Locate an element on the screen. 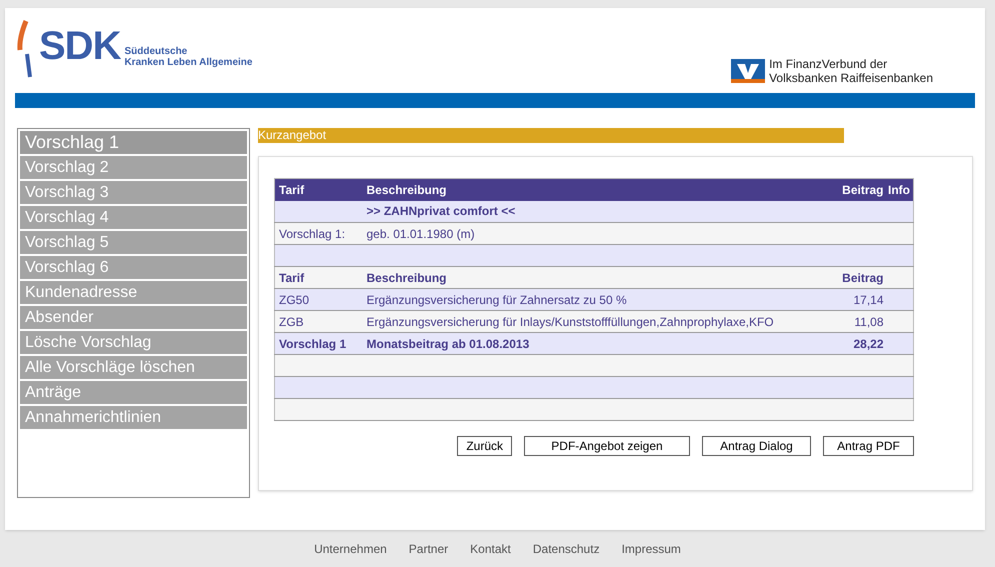  section-title: Kurzangebot is located at coordinates (551, 135).